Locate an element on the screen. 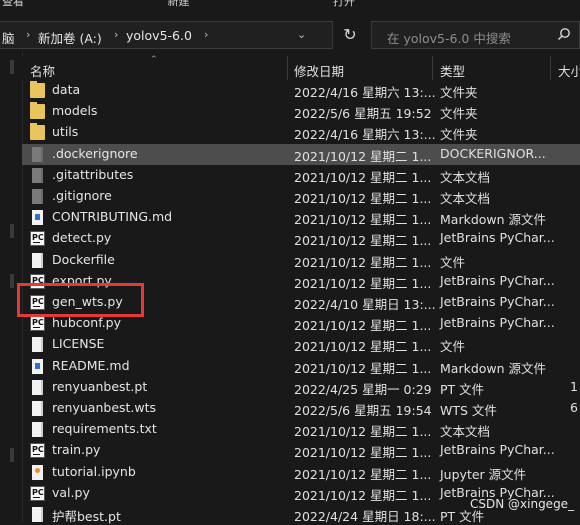 This screenshot has height=525, width=580. breadcrumb: 脑 › 新加卷 (A:) › yolov5-6.0 › ⌄ is located at coordinates (166, 35).